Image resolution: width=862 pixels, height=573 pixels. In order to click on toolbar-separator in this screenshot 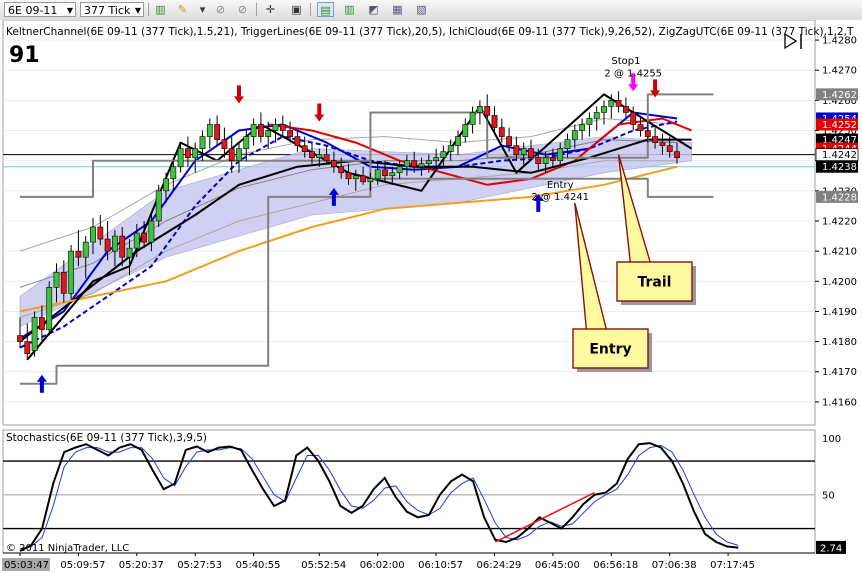, I will do `click(310, 9)`.